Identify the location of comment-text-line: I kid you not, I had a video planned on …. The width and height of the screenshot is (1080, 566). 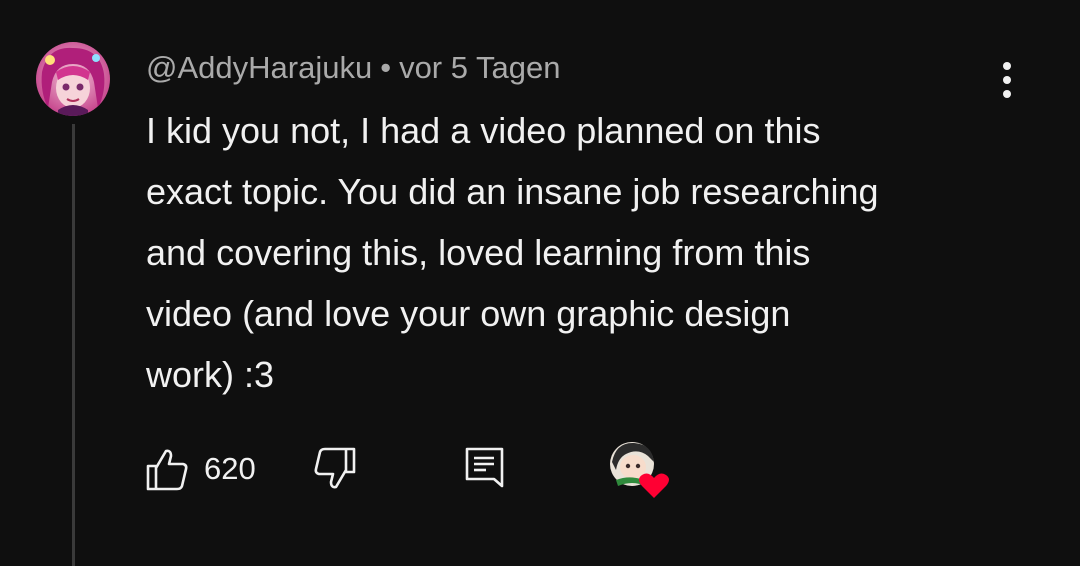
(483, 130).